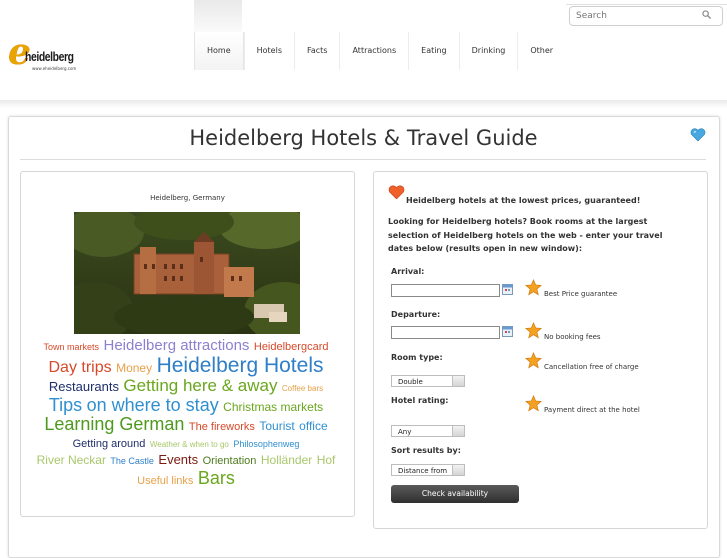  Describe the element at coordinates (426, 450) in the screenshot. I see `sort-label: Sort results by:` at that location.